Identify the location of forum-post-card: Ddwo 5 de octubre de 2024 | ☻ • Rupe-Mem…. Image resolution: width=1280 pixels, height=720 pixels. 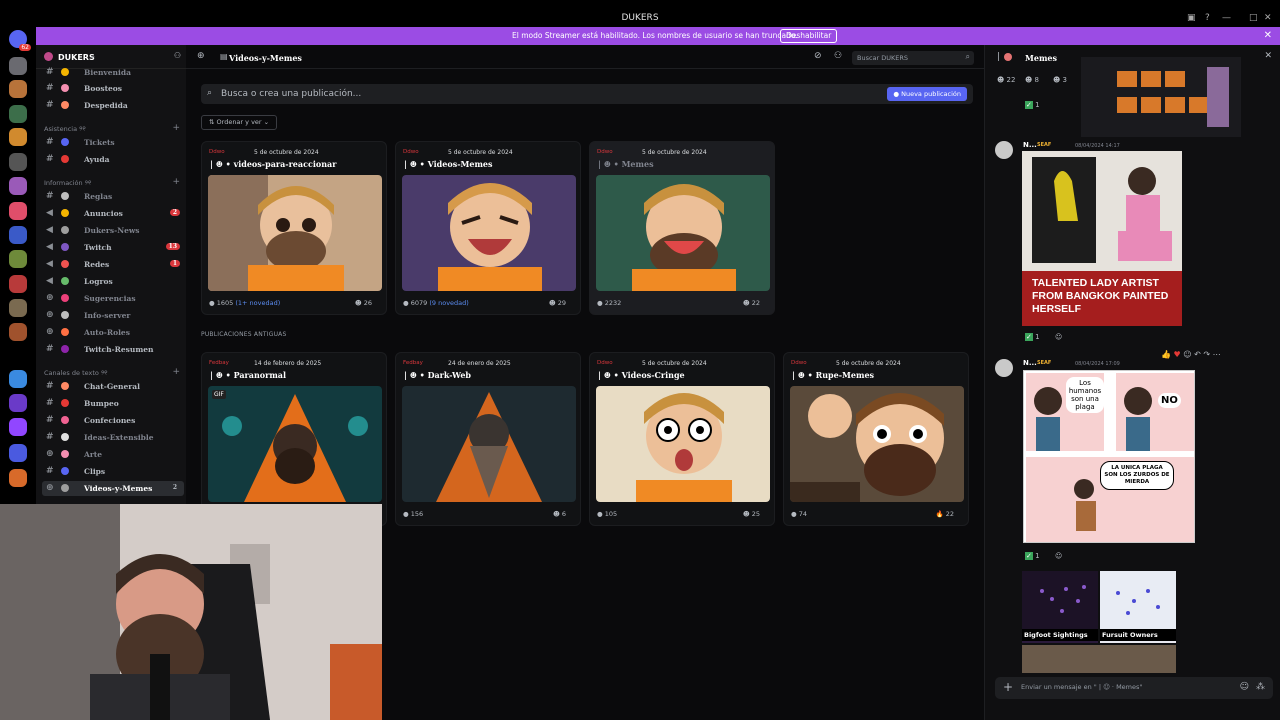
(876, 439).